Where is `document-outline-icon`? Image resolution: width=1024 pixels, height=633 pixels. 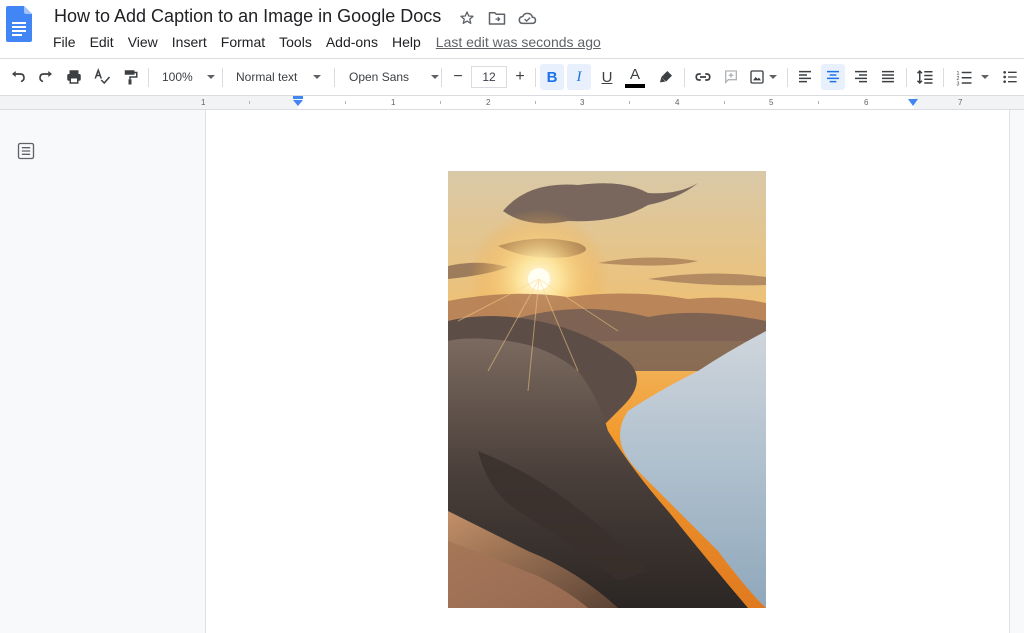
document-outline-icon is located at coordinates (26, 153).